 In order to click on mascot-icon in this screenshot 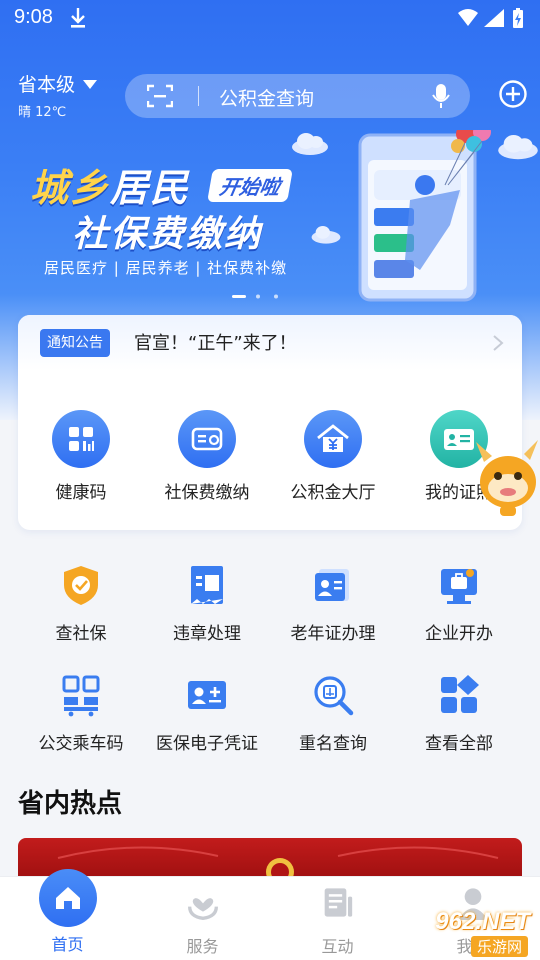, I will do `click(505, 475)`.